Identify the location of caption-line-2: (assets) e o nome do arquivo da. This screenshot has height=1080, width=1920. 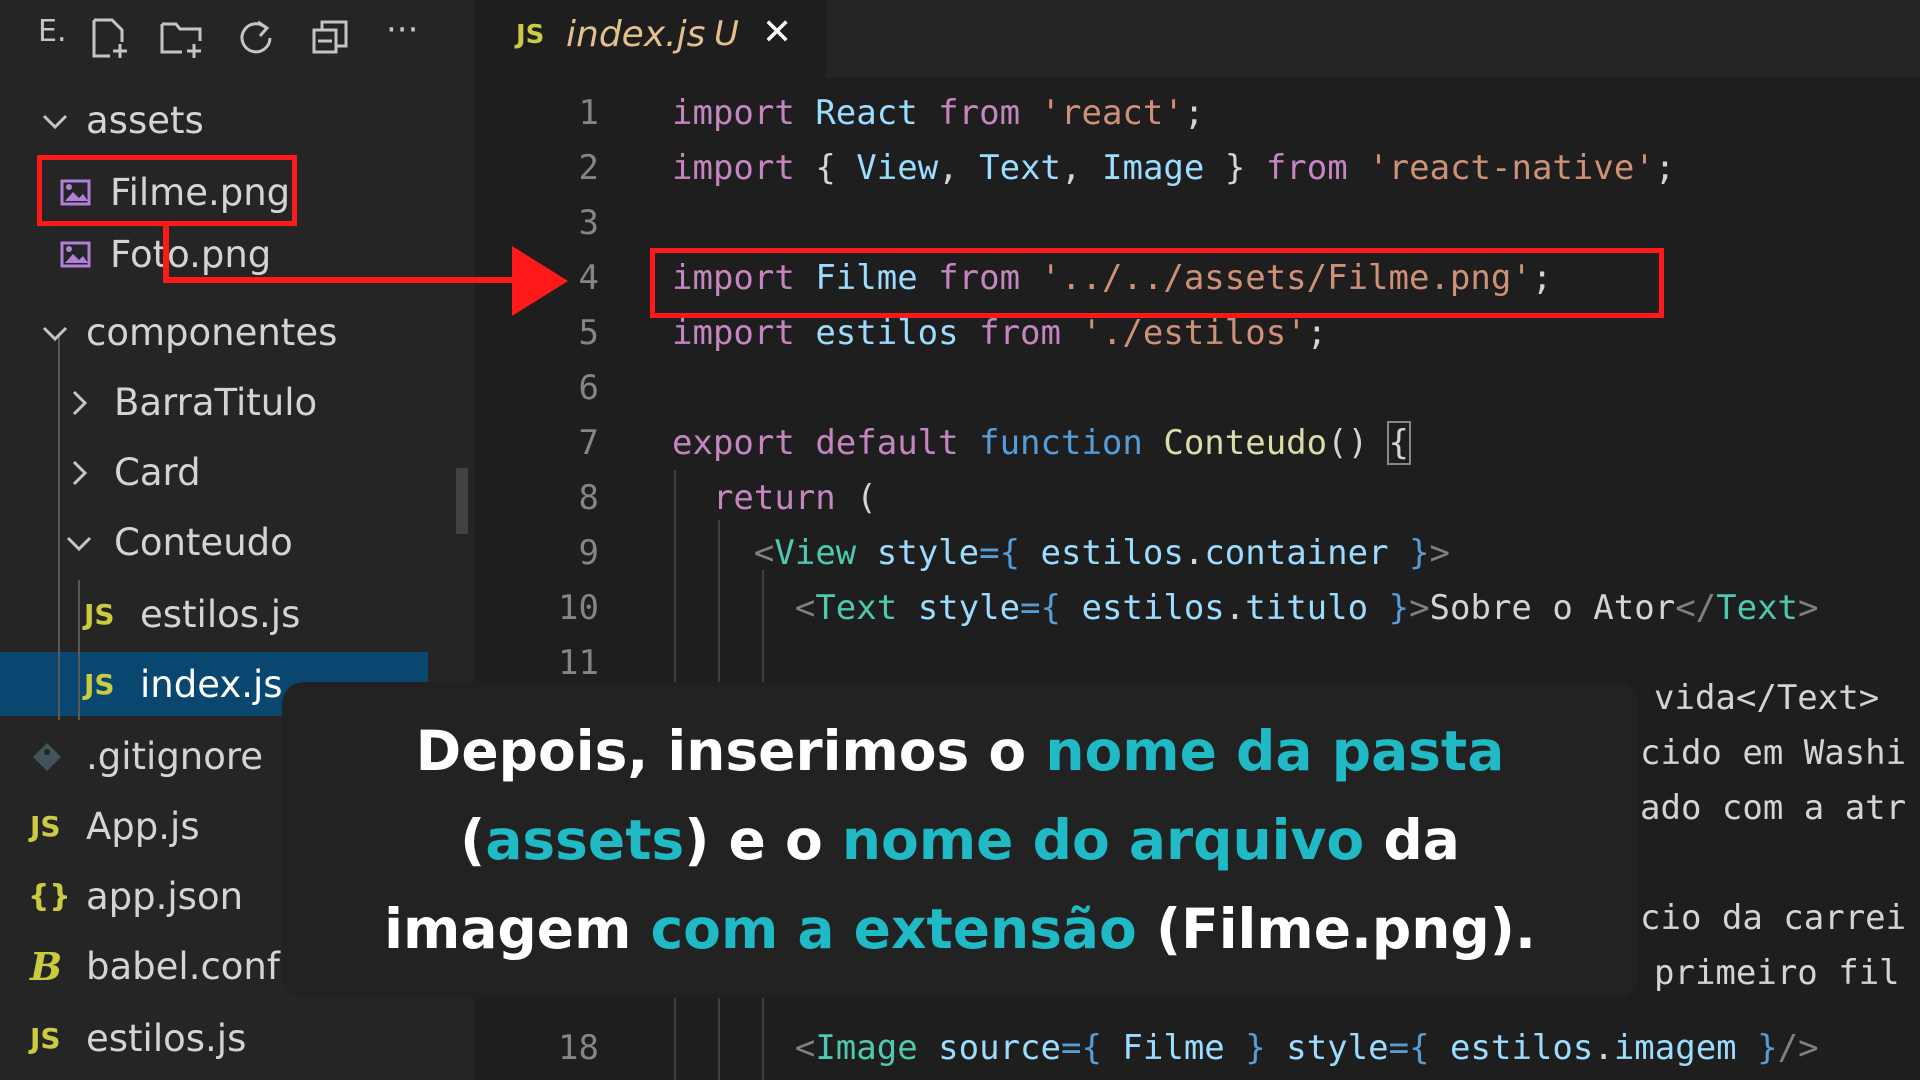
(960, 839).